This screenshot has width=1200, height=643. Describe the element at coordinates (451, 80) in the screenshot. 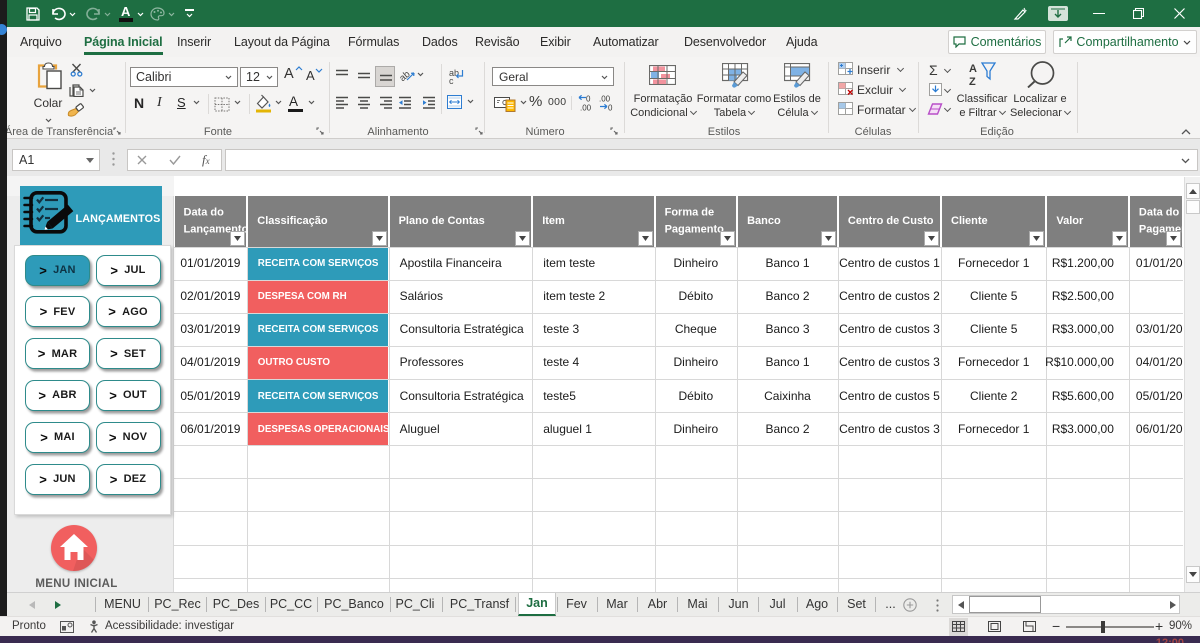

I see `svg-text: c` at that location.